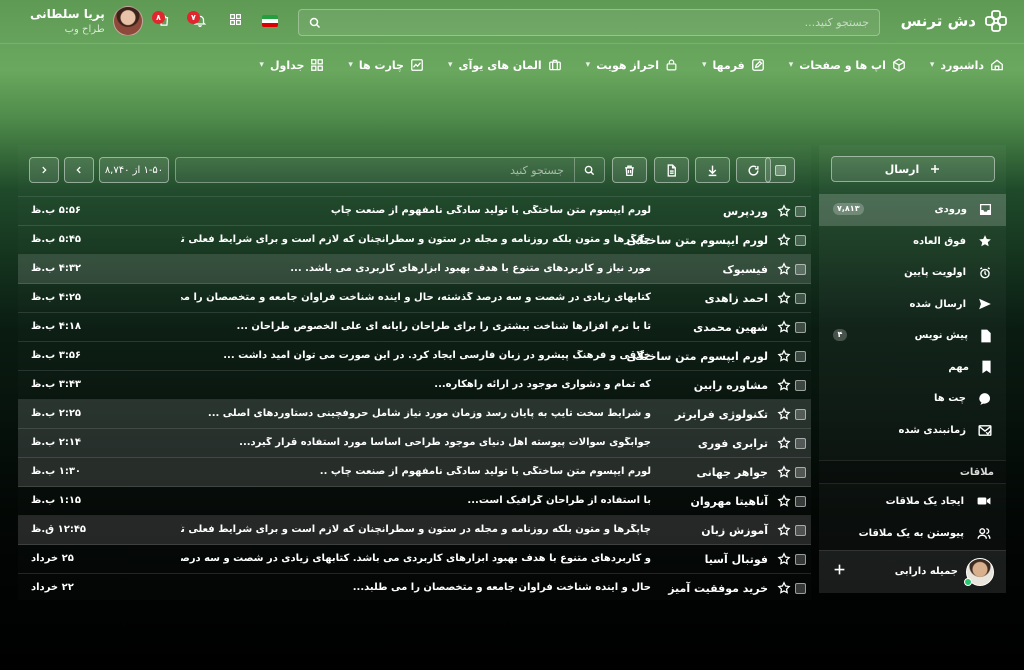 The image size is (1024, 670). I want to click on nav-item-auth: احراز هویت ▾, so click(632, 65).